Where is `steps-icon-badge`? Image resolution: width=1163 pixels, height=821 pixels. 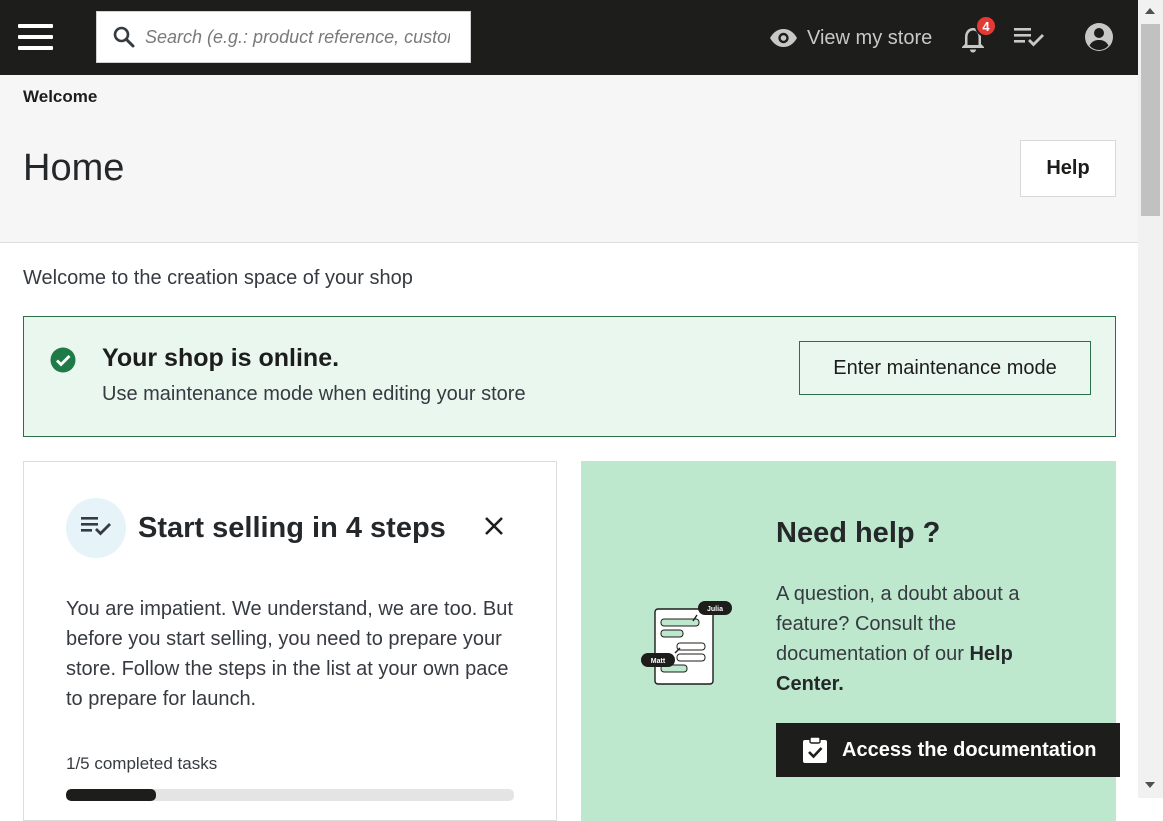 steps-icon-badge is located at coordinates (96, 528).